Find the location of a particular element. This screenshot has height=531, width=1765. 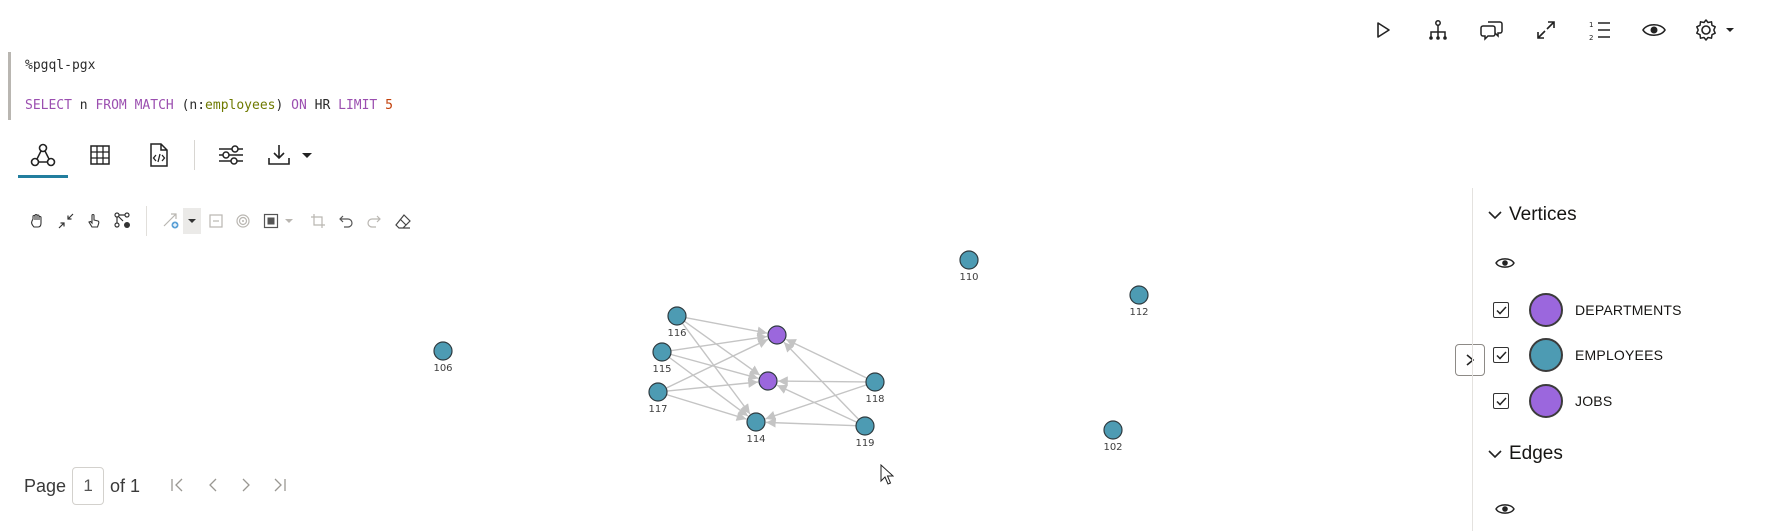

graph-vertex: 115 is located at coordinates (662, 358).